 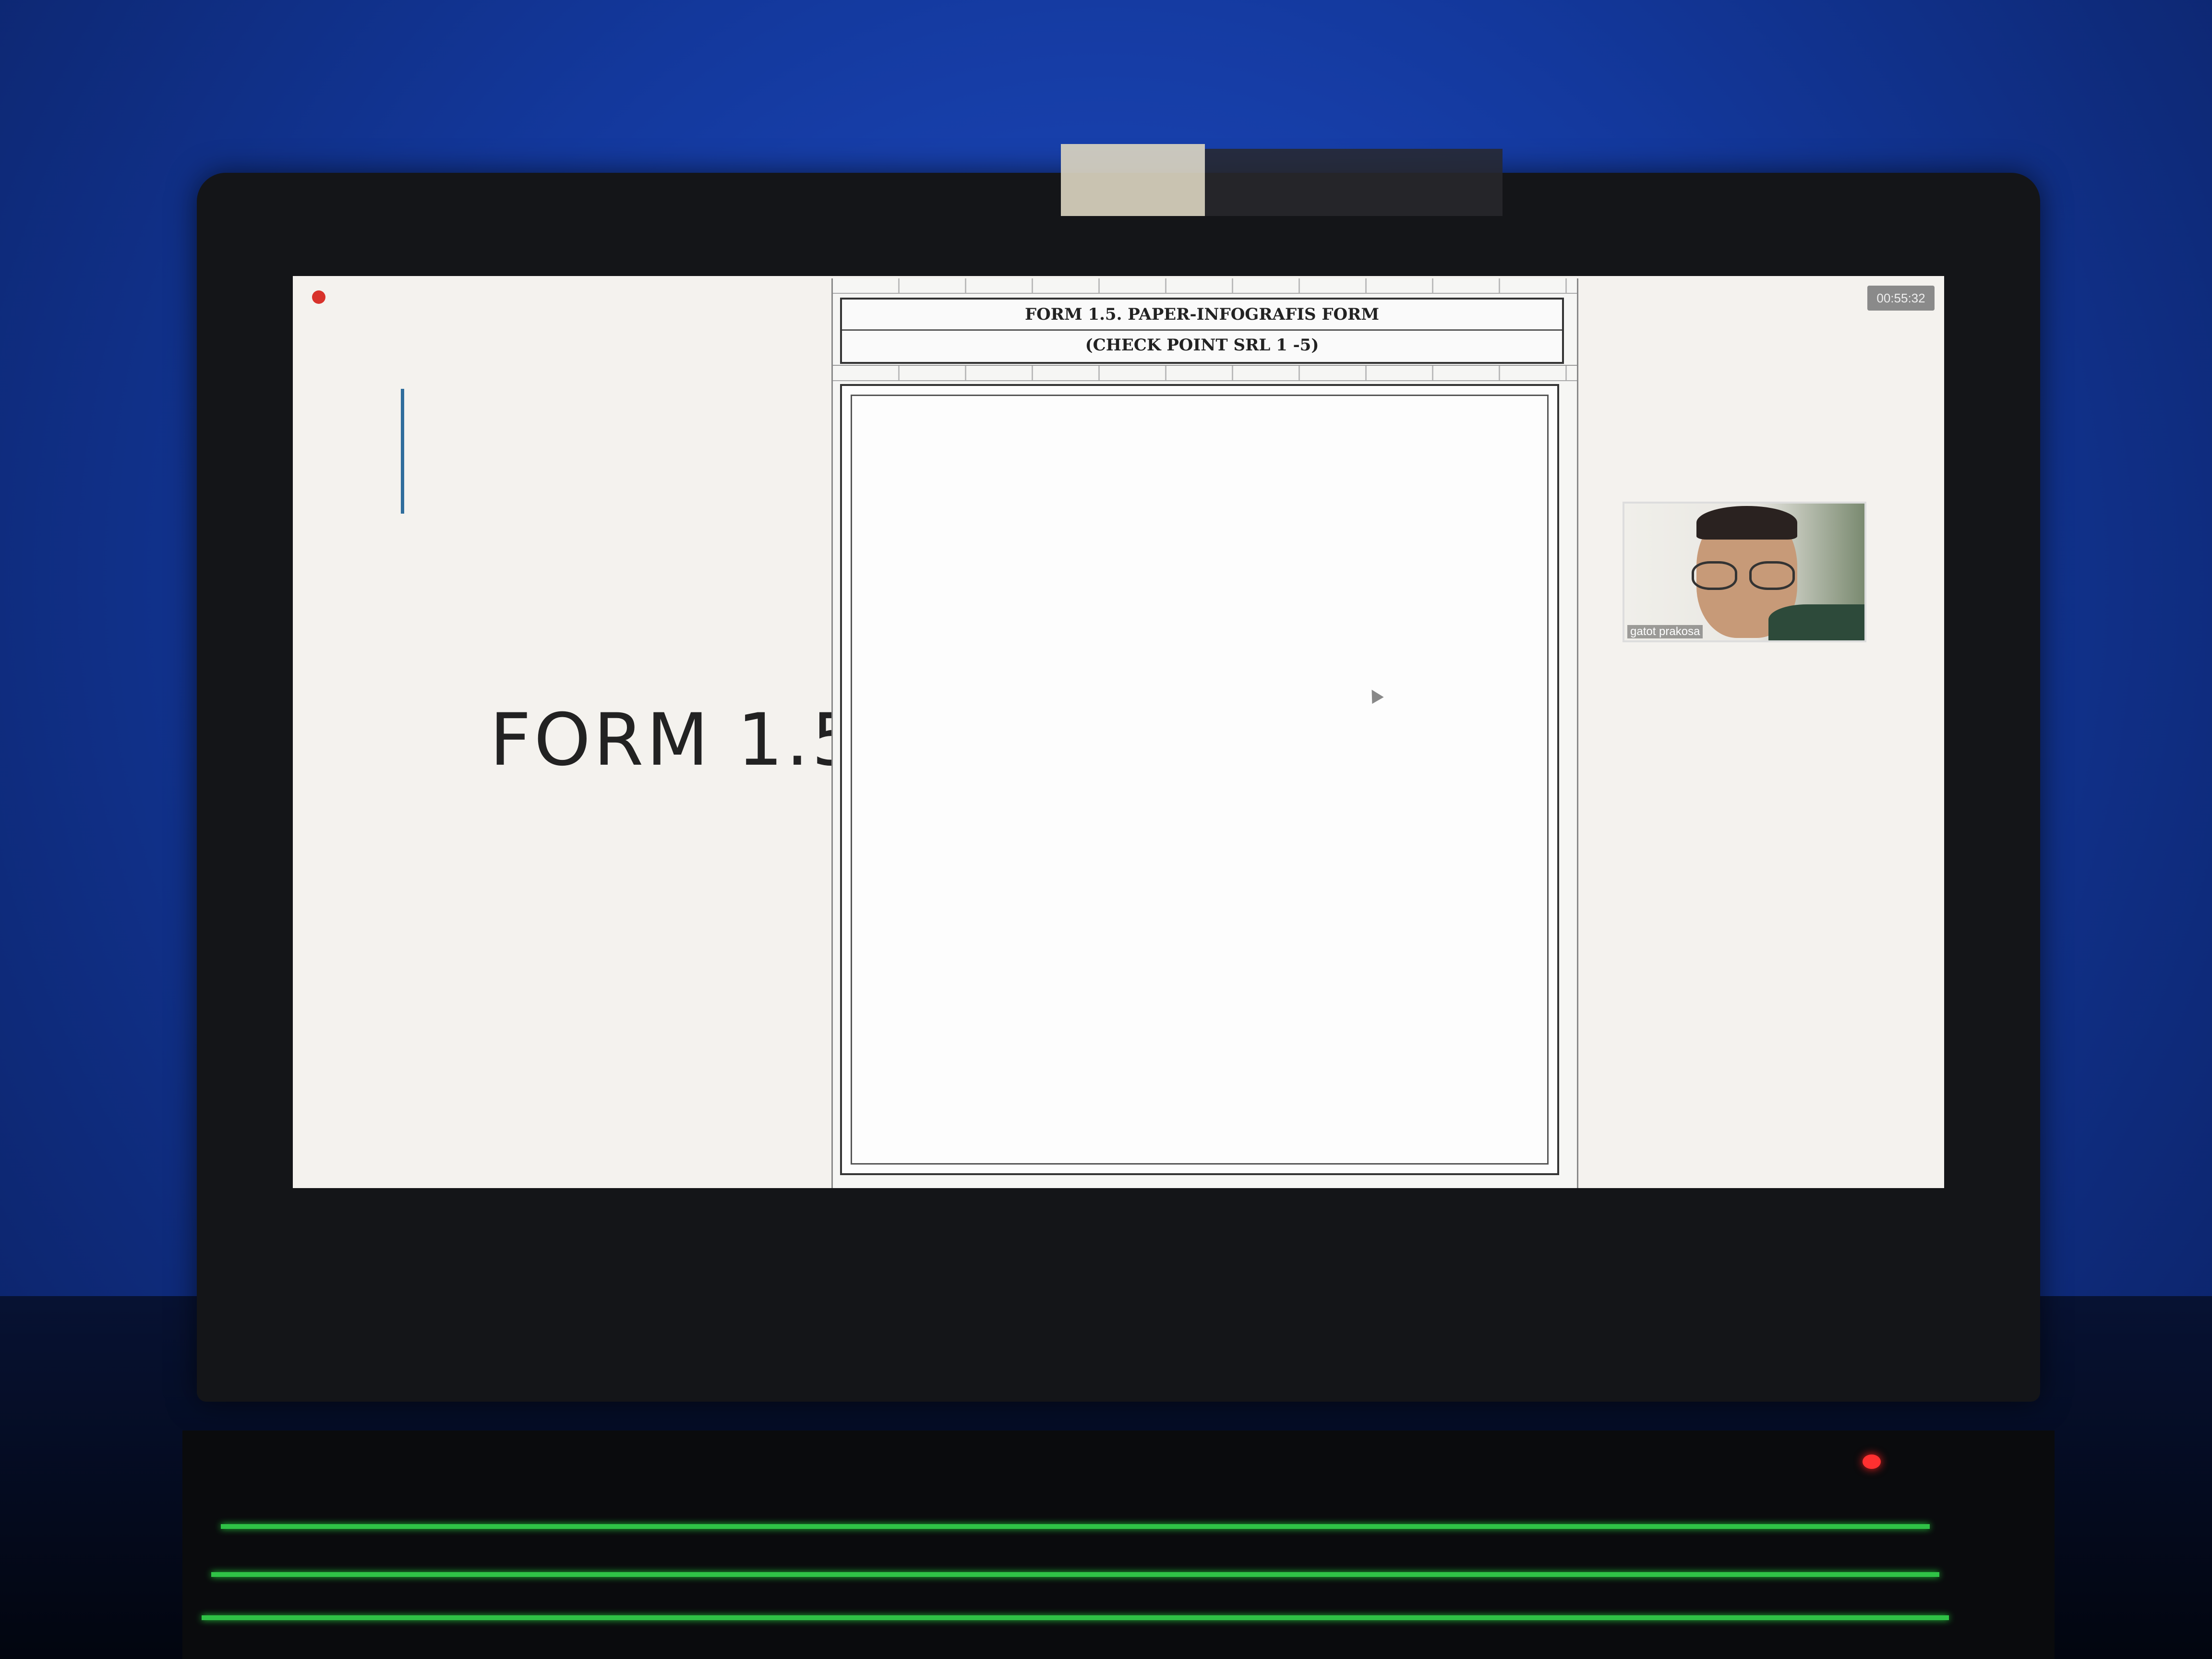 I want to click on clear-tape, so click(x=1354, y=182).